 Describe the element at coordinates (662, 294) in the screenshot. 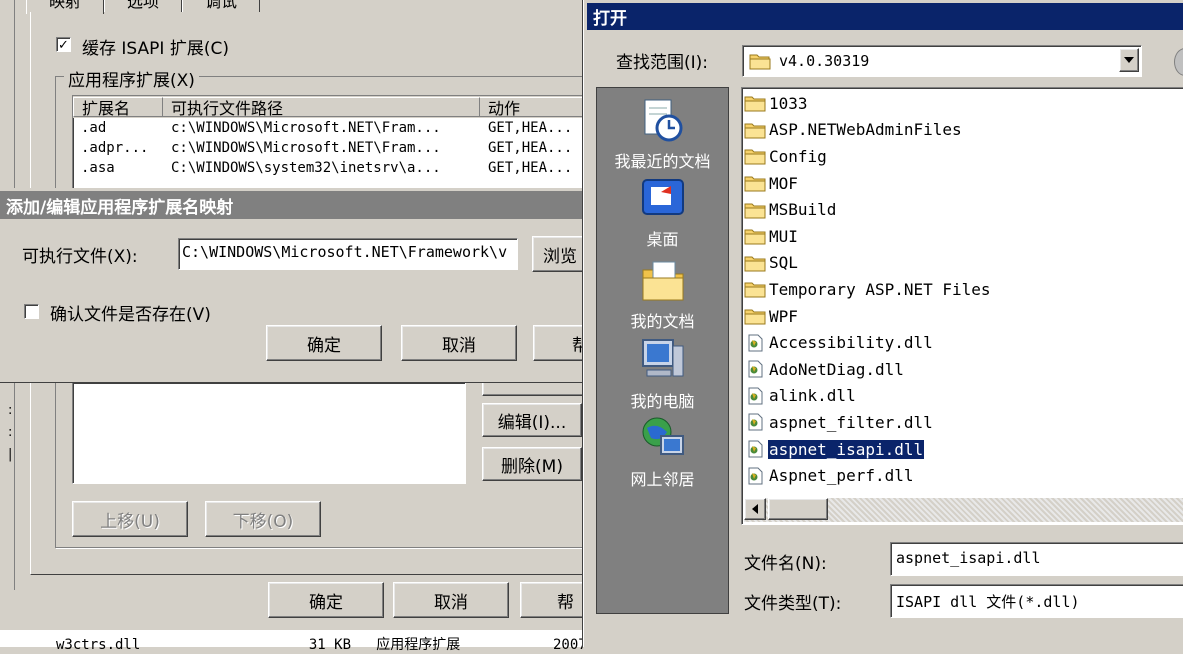

I see `place-my-documents: 我的文档` at that location.